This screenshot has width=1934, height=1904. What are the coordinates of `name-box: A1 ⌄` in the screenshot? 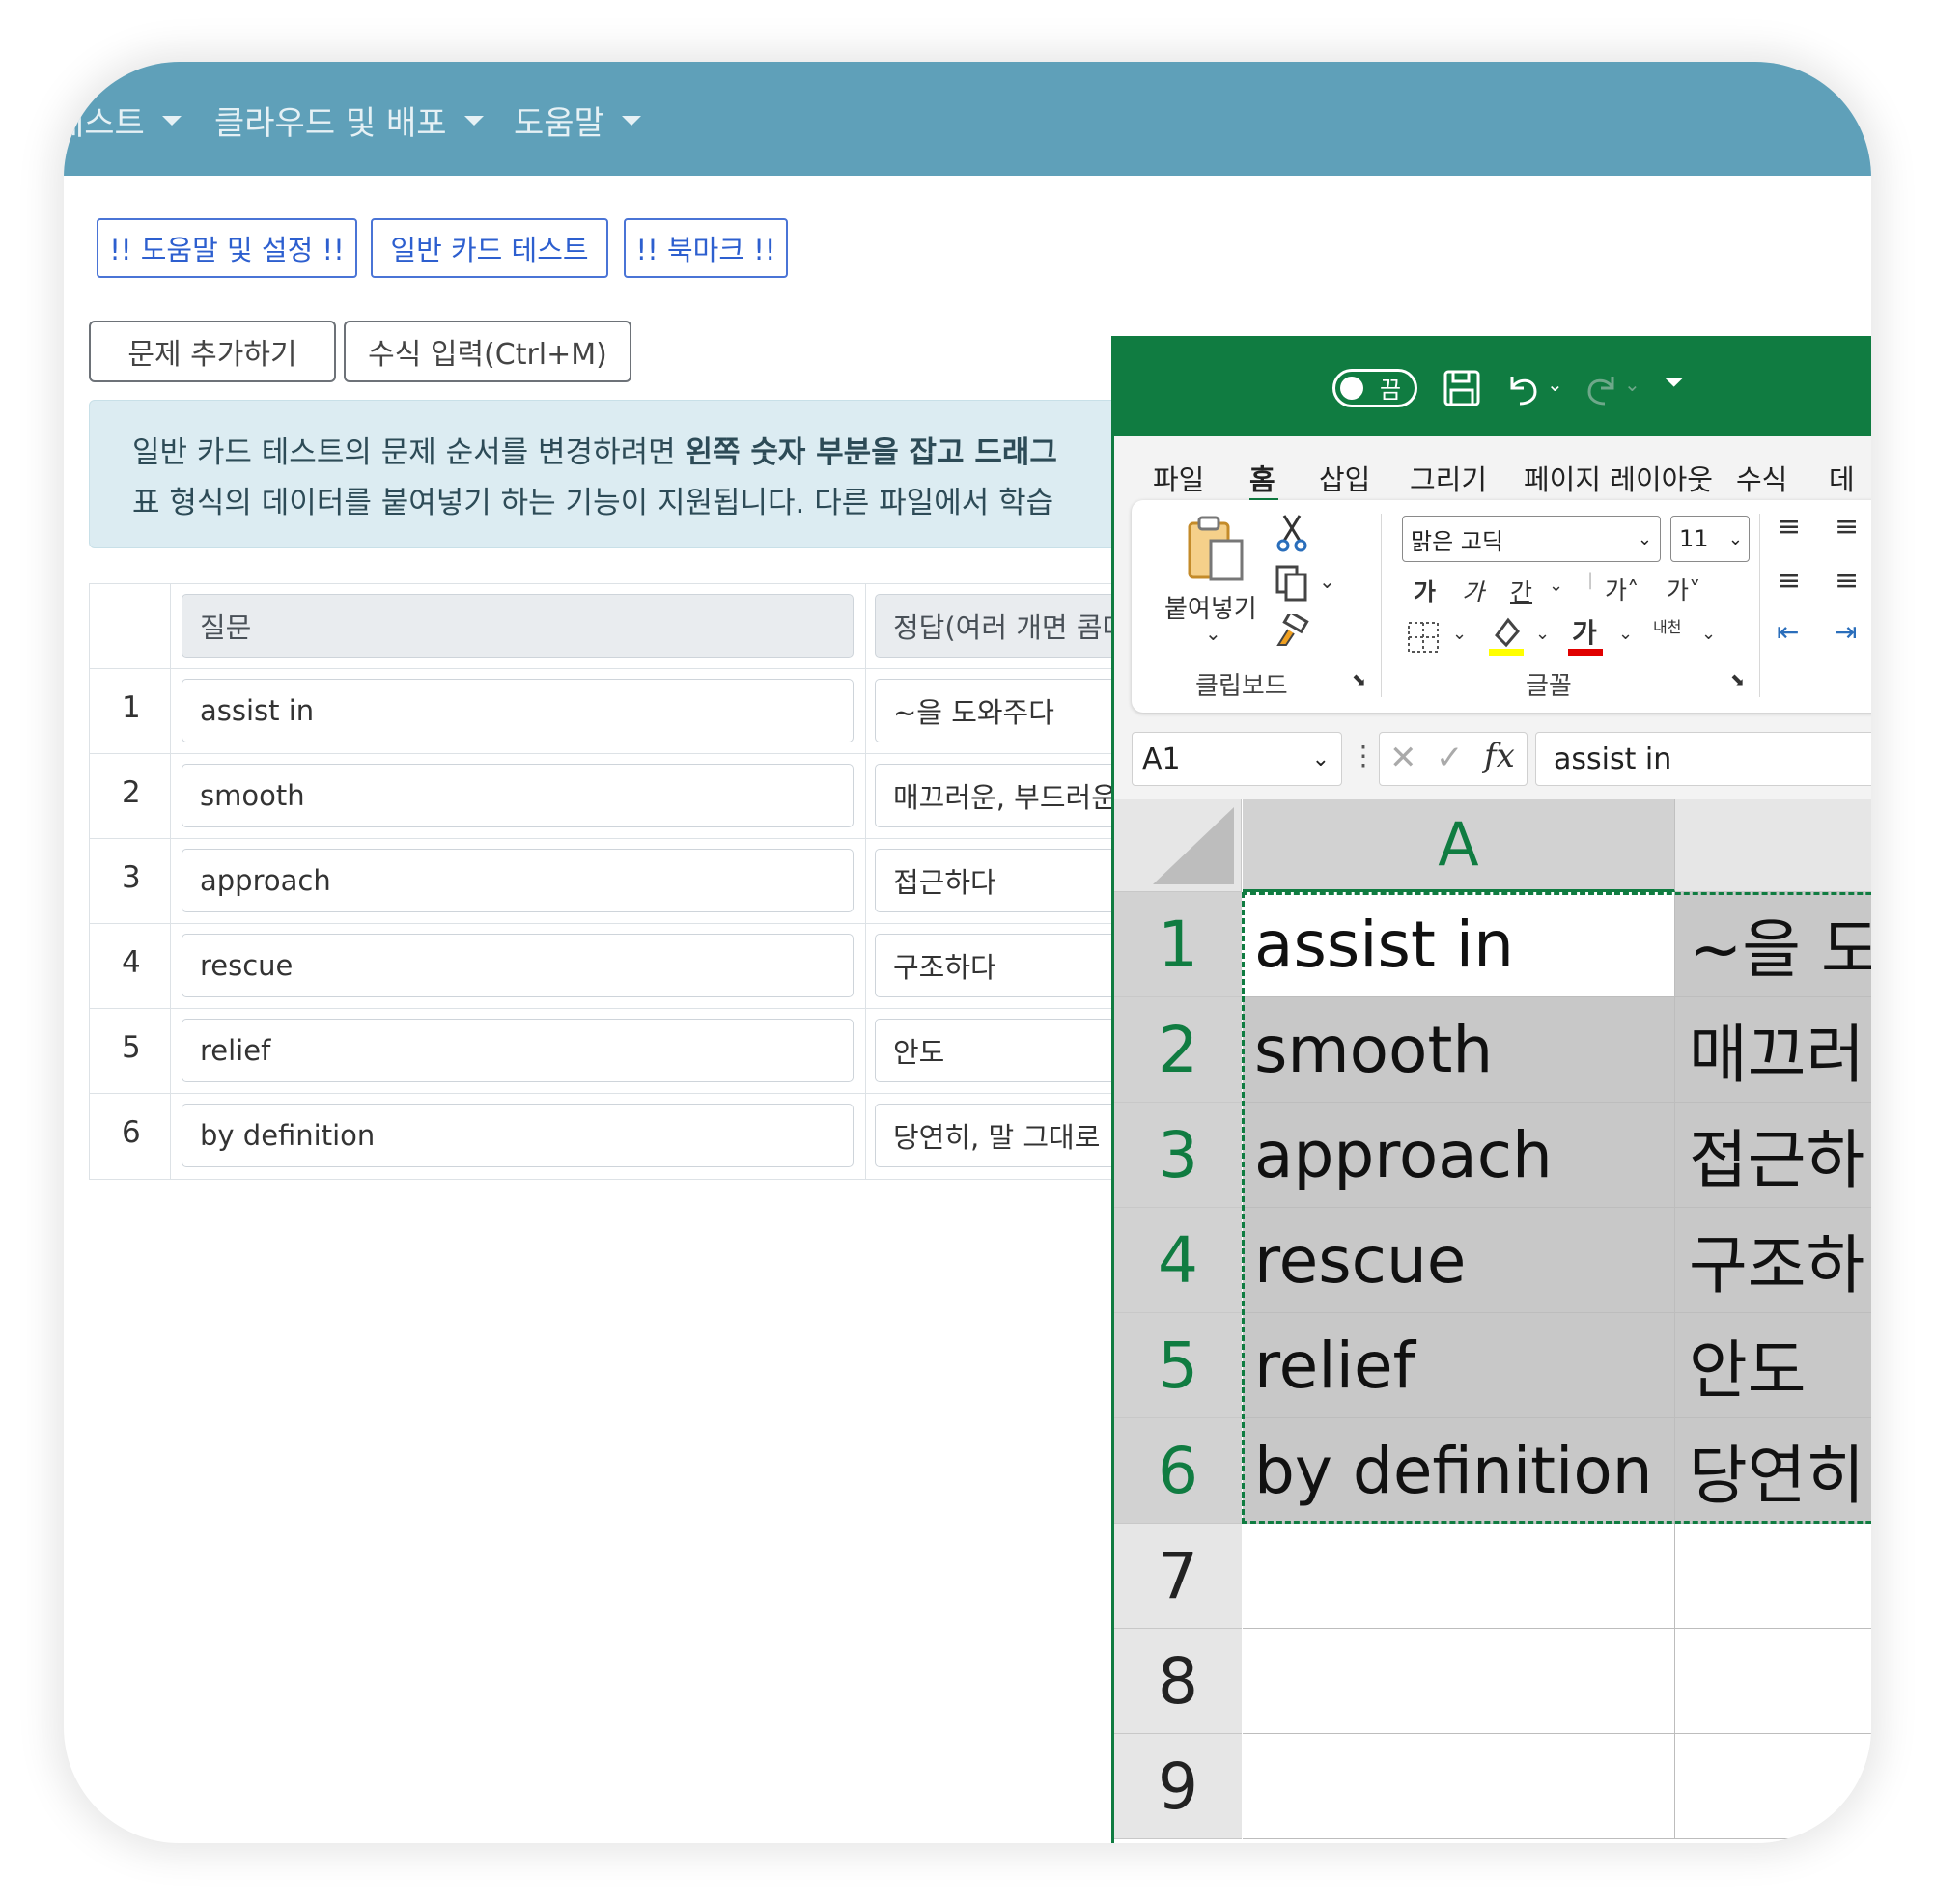 It's located at (1237, 759).